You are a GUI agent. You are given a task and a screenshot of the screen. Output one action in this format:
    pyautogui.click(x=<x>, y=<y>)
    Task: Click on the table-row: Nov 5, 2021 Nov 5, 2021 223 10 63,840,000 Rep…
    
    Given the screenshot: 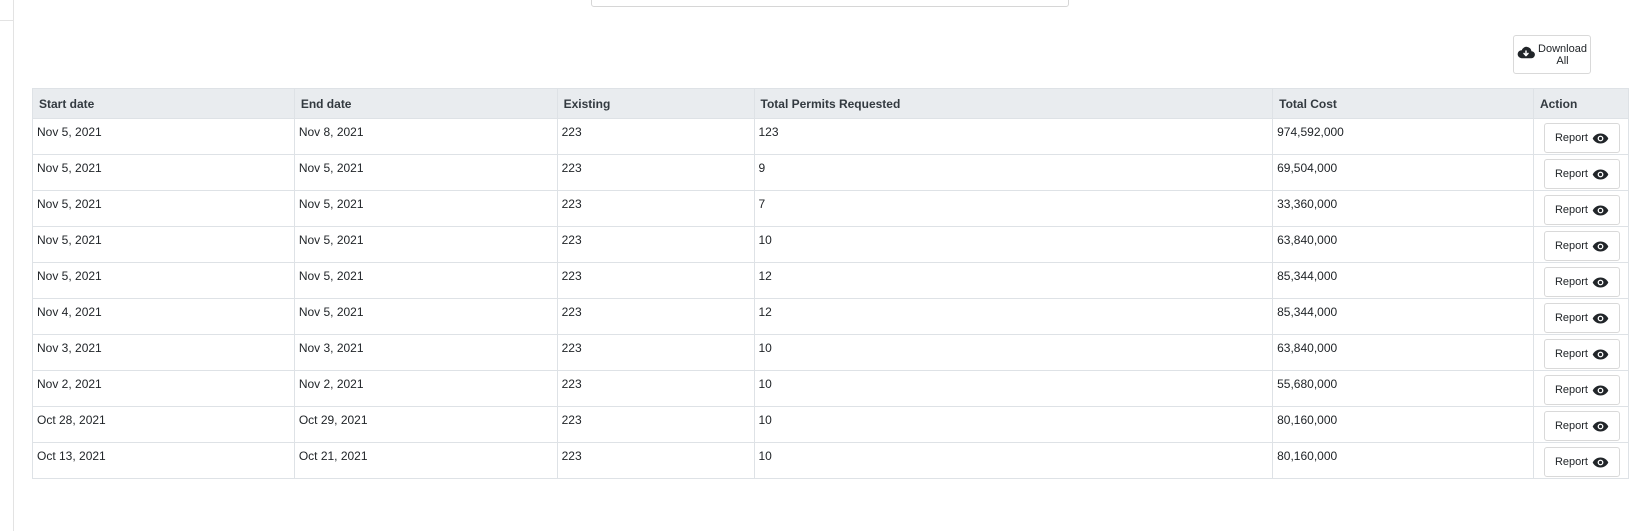 What is the action you would take?
    pyautogui.click(x=831, y=244)
    